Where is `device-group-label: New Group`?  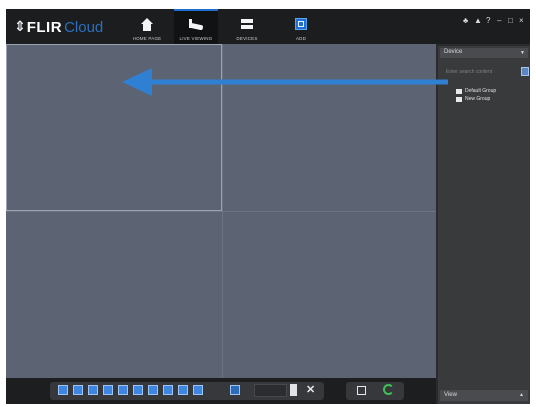 device-group-label: New Group is located at coordinates (478, 99).